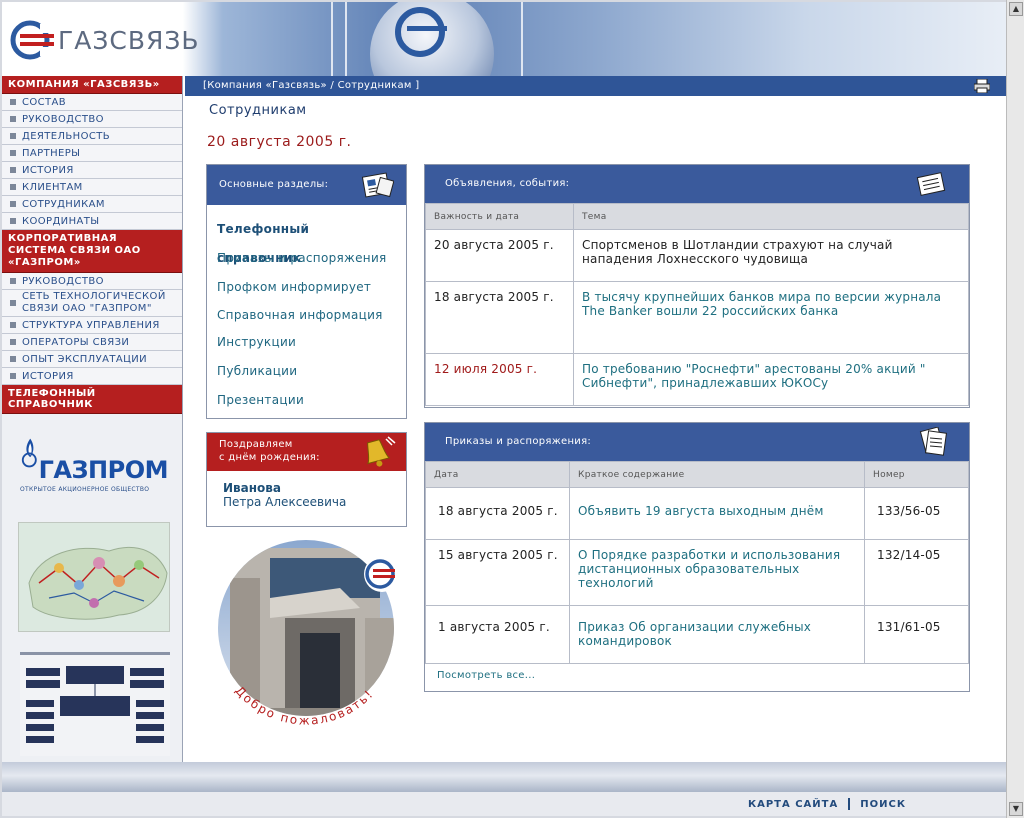  Describe the element at coordinates (916, 474) in the screenshot. I see `orders-col-number: Номер` at that location.